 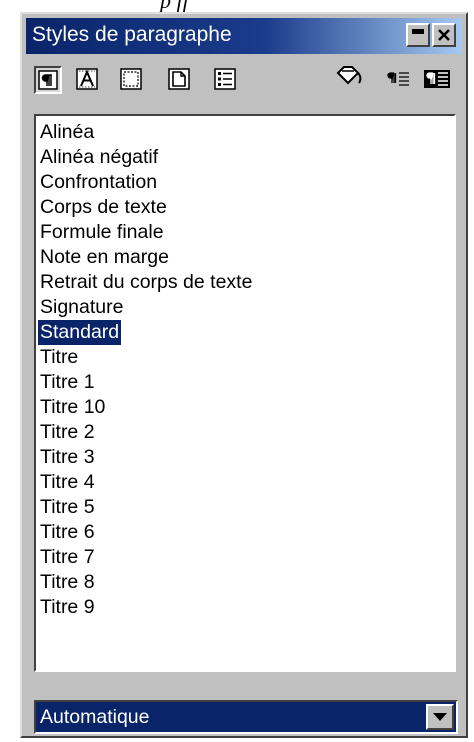 I want to click on fill-format-mode-icon, so click(x=349, y=75).